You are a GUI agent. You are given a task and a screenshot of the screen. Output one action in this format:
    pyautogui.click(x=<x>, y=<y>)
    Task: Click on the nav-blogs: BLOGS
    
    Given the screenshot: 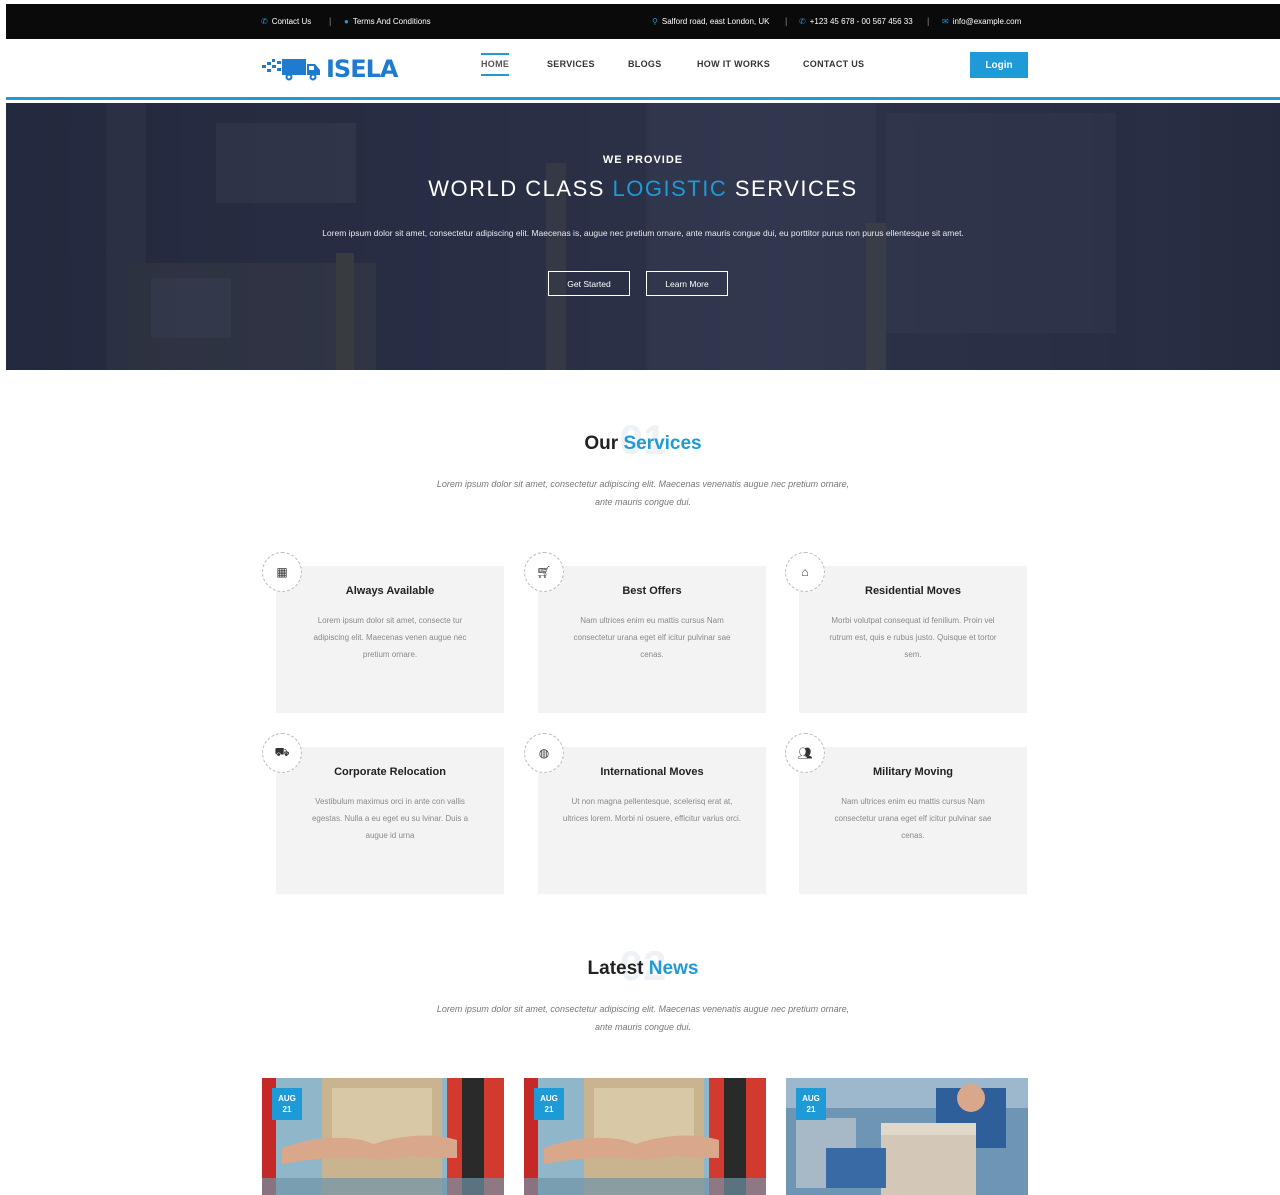 What is the action you would take?
    pyautogui.click(x=645, y=64)
    